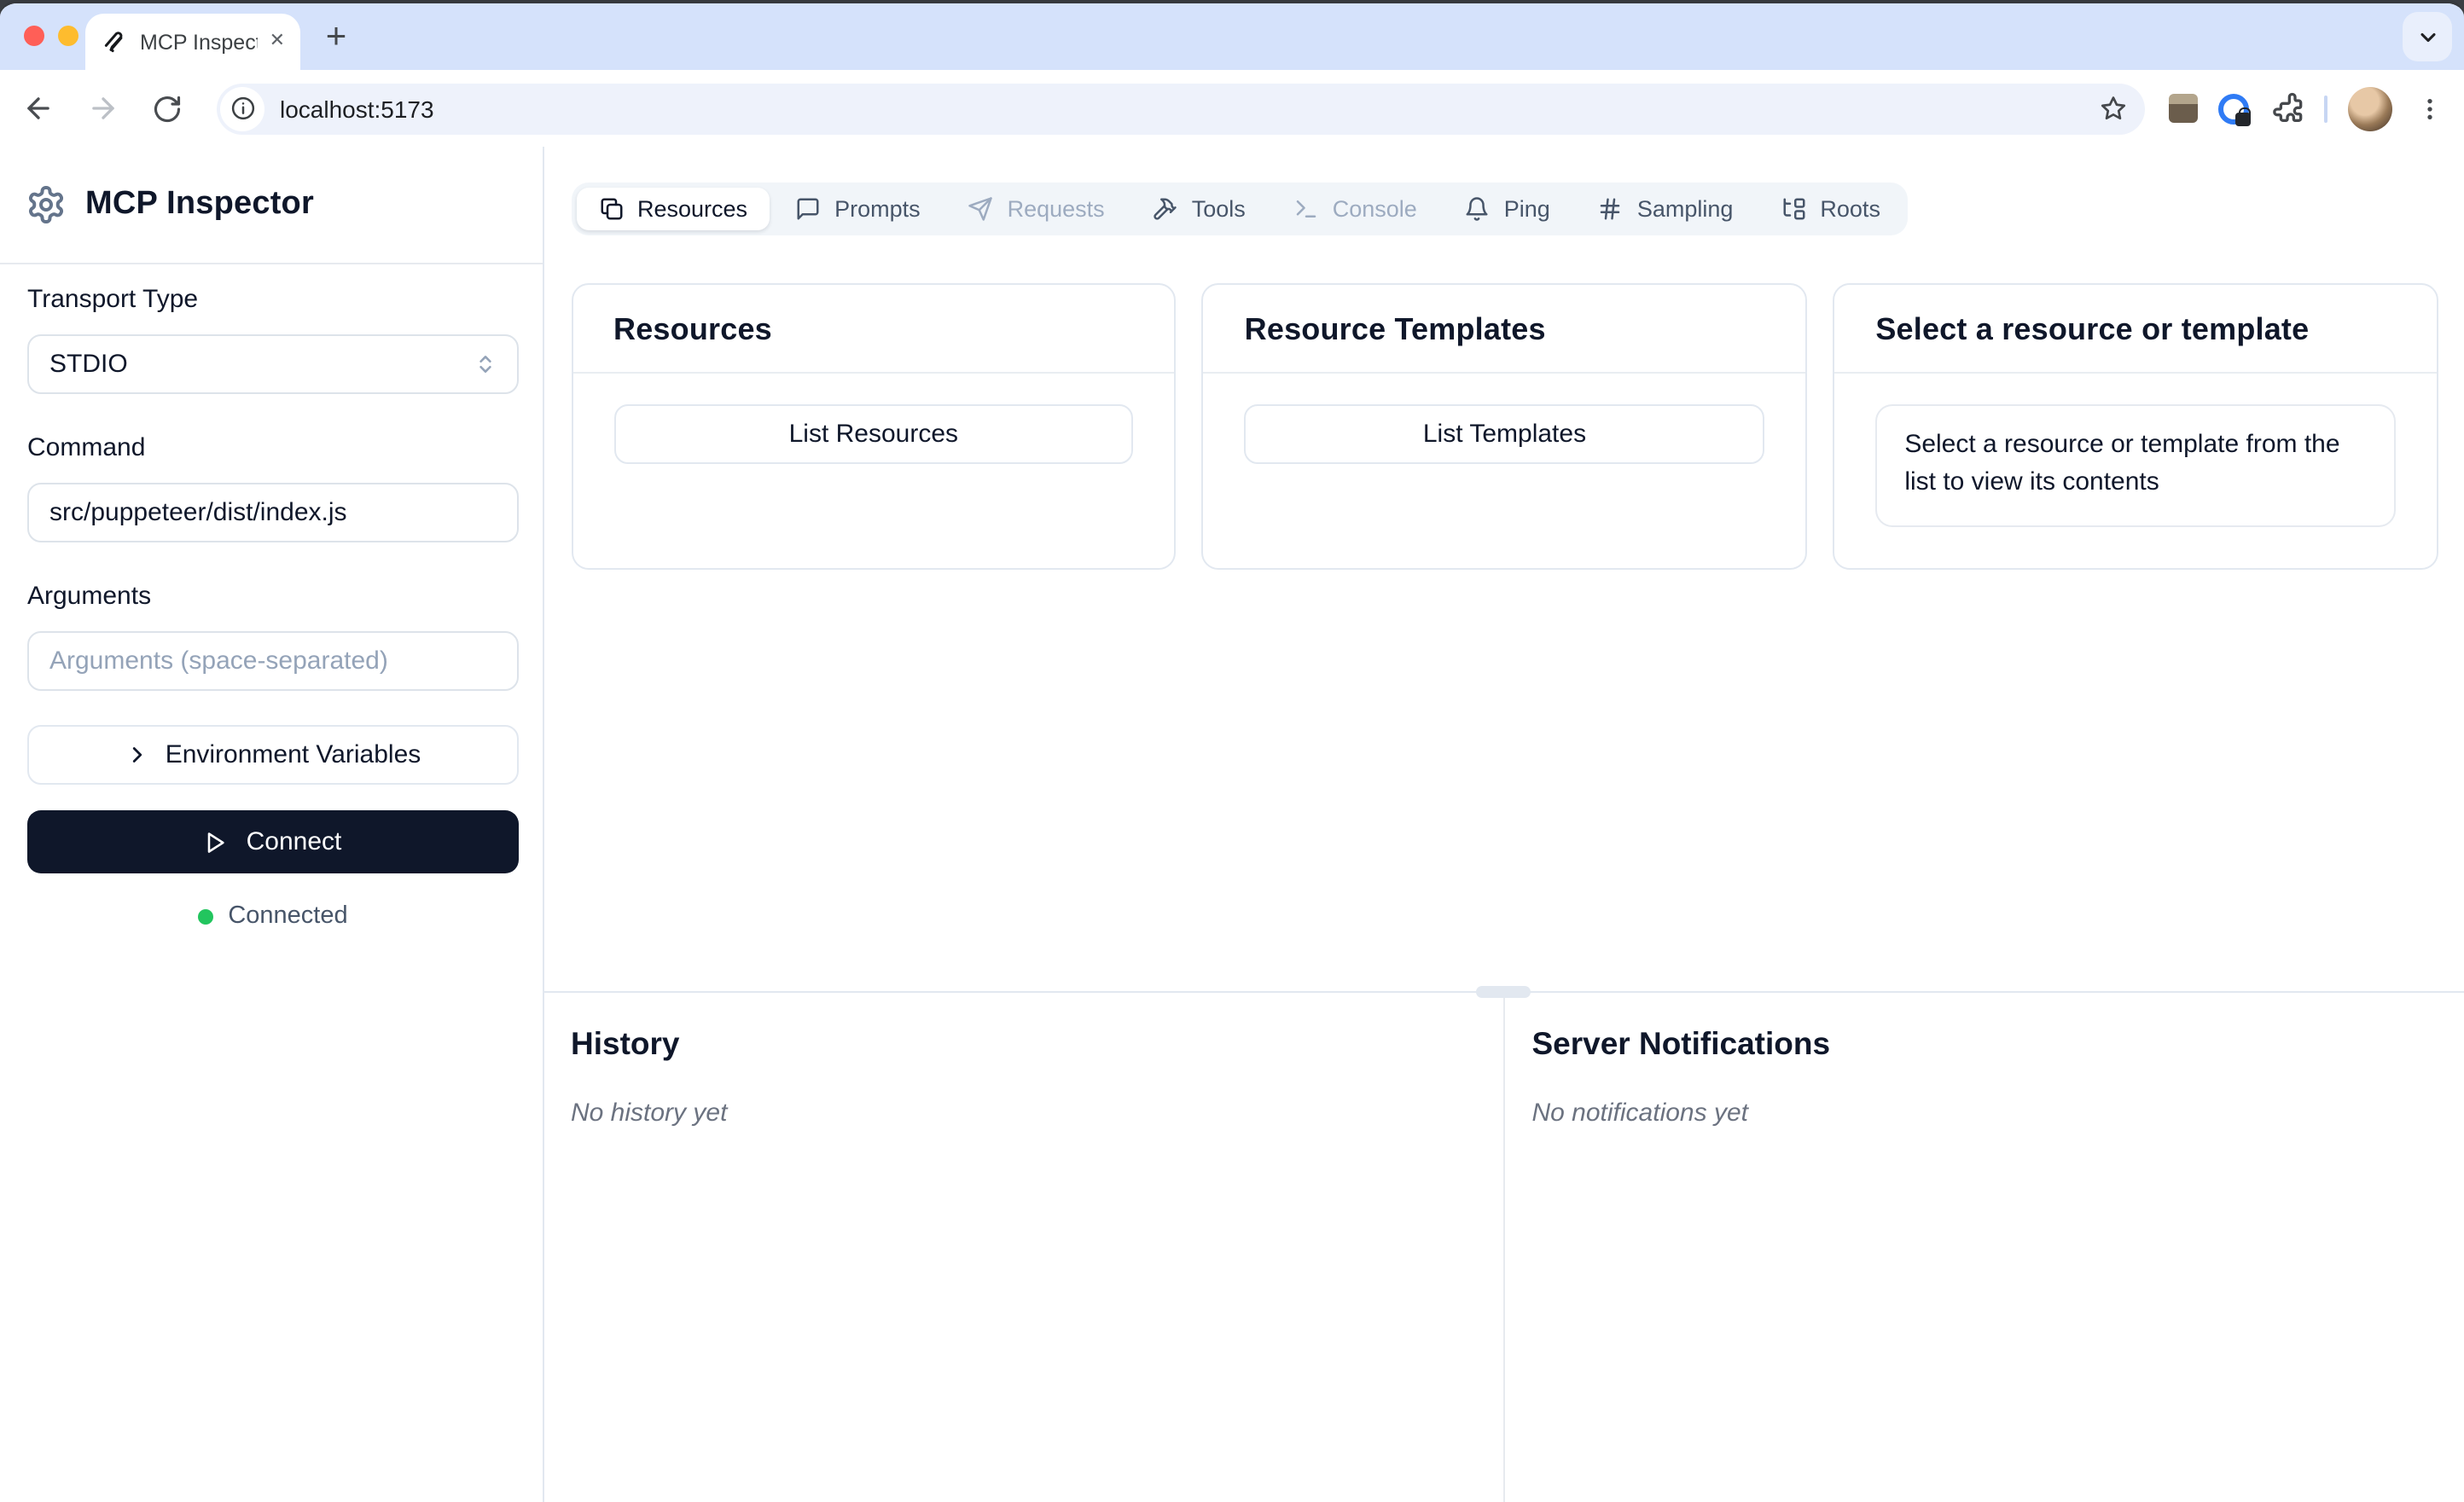  Describe the element at coordinates (1639, 1112) in the screenshot. I see `notifications-empty-text: No notifications yet` at that location.